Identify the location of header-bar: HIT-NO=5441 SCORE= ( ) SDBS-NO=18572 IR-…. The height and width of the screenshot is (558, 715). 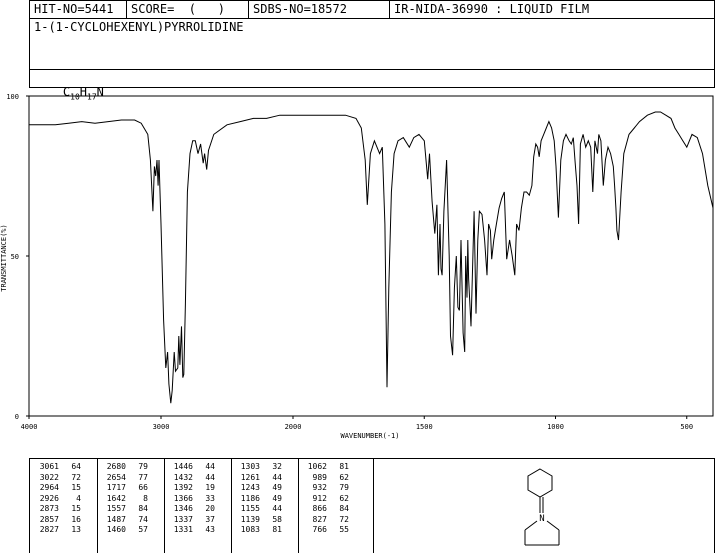
(372, 9).